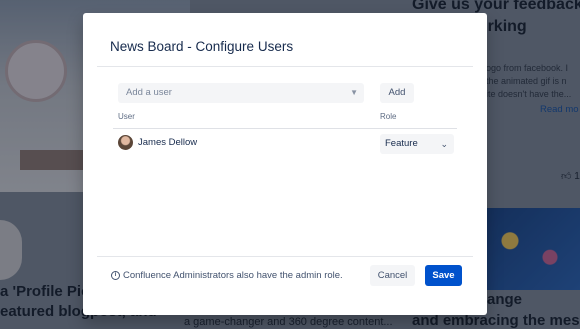 Image resolution: width=580 pixels, height=329 pixels. Describe the element at coordinates (126, 116) in the screenshot. I see `column-header-user: User` at that location.